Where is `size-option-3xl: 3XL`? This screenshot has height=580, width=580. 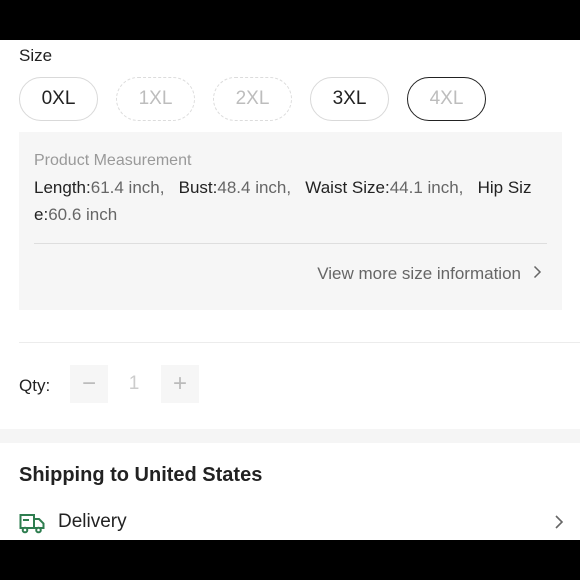
size-option-3xl: 3XL is located at coordinates (349, 99).